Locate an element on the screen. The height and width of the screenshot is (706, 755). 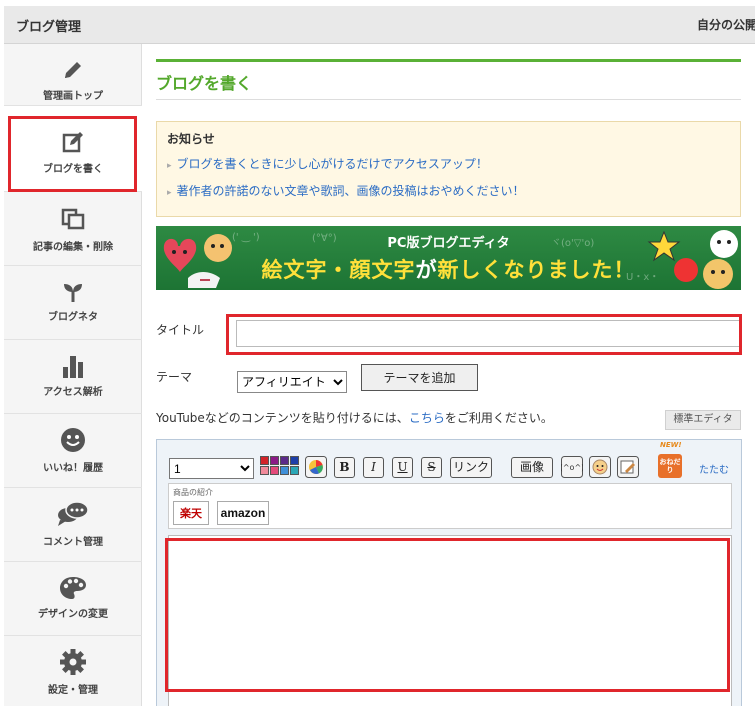
sidebar-item-label: ブログネタ is located at coordinates (73, 317).